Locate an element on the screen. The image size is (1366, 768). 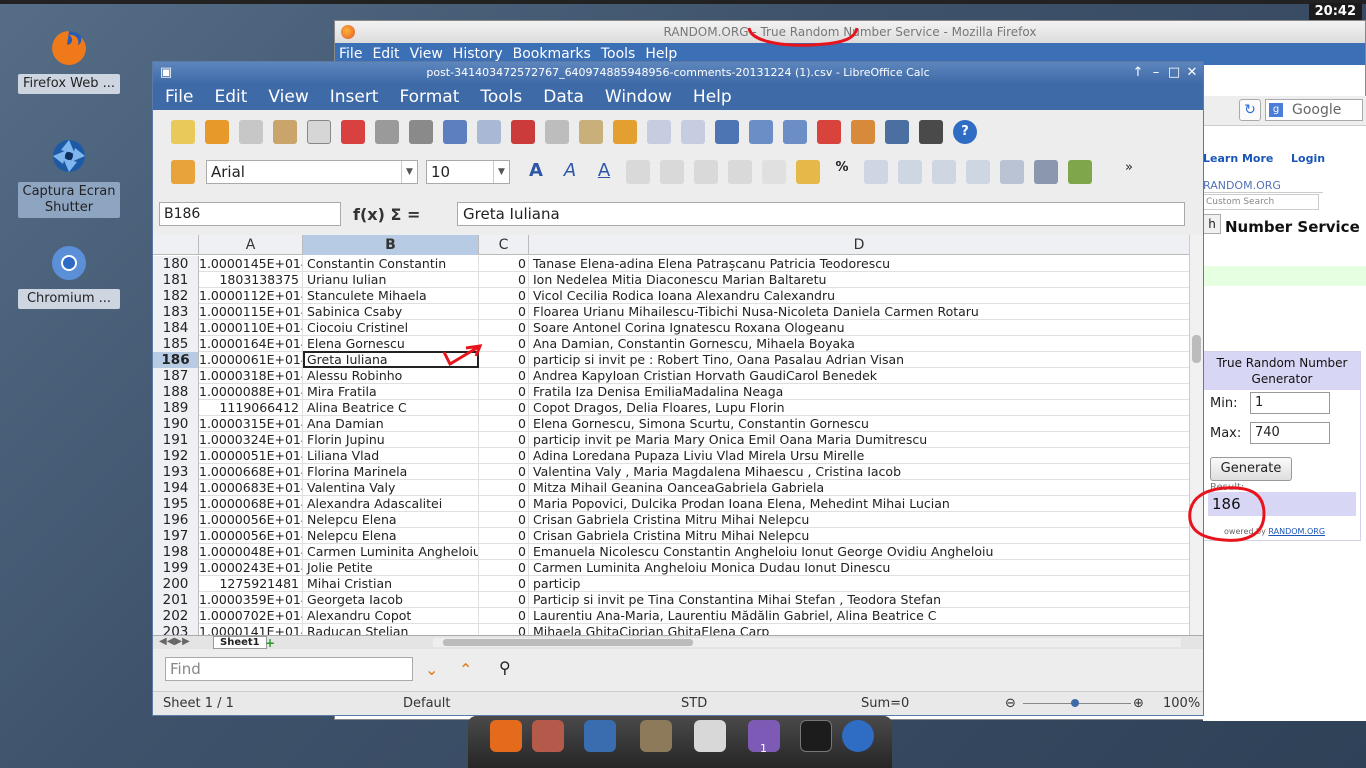
cell-d: Fratila Iza Denisa EmiliaMadalina Neaga is located at coordinates (859, 392).